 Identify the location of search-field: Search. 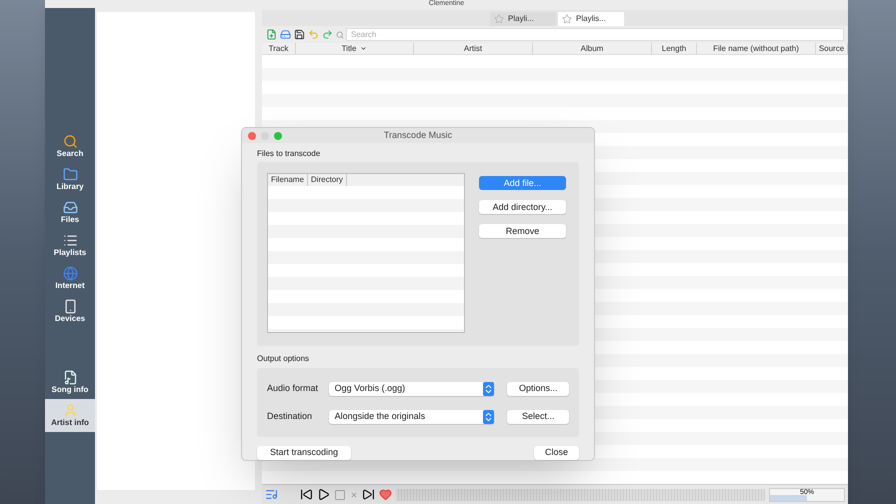
(595, 34).